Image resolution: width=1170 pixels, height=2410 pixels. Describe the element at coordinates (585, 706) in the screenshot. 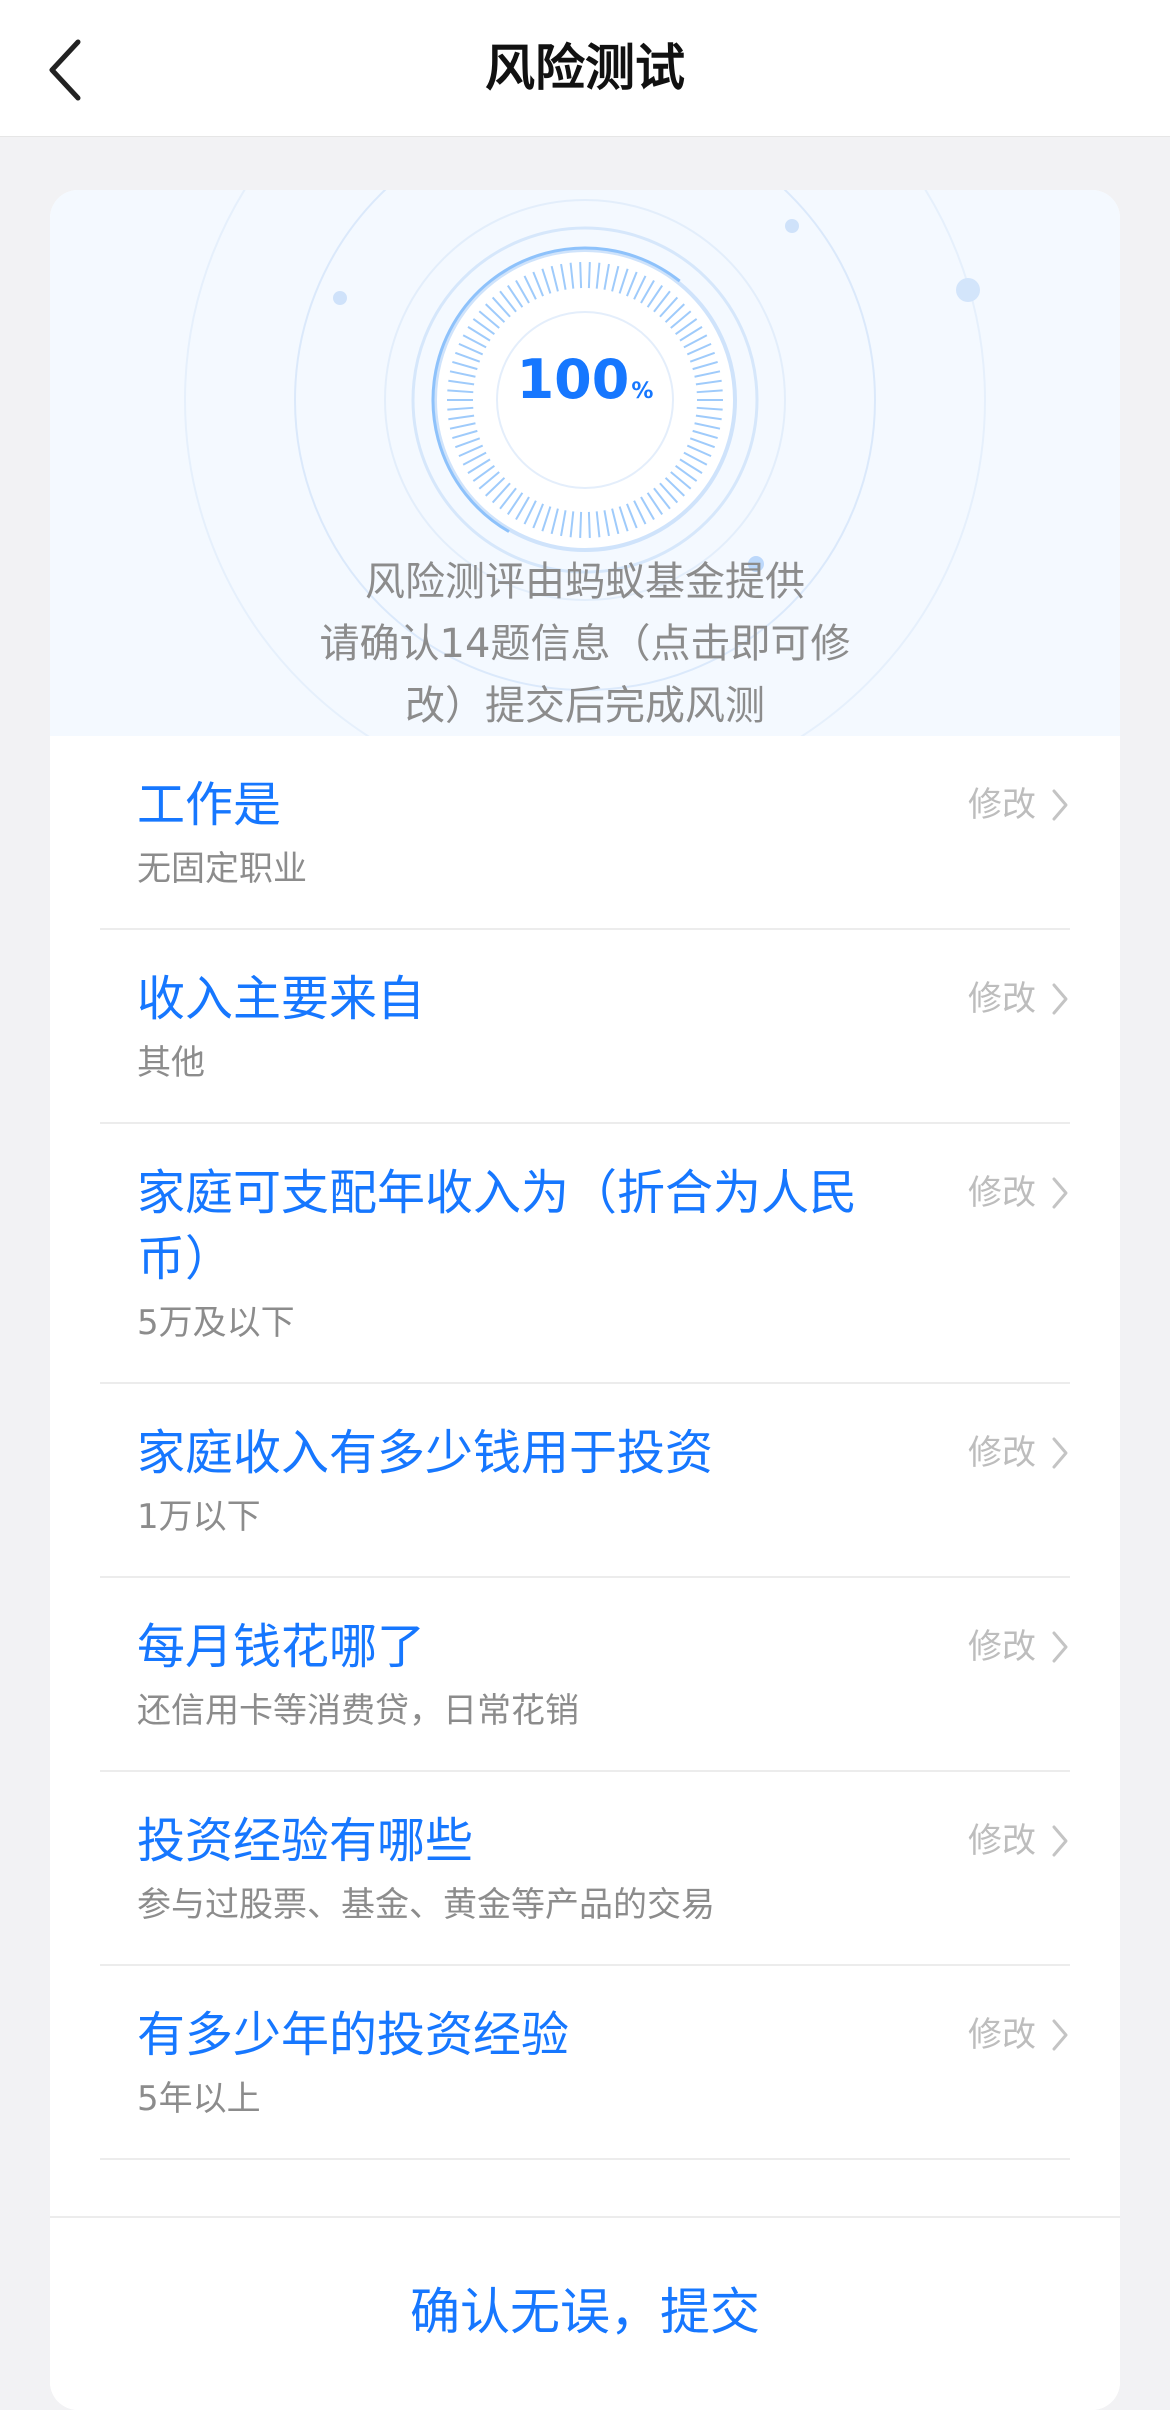

I see `confirm-note-line2: 改）提交后完成风测` at that location.